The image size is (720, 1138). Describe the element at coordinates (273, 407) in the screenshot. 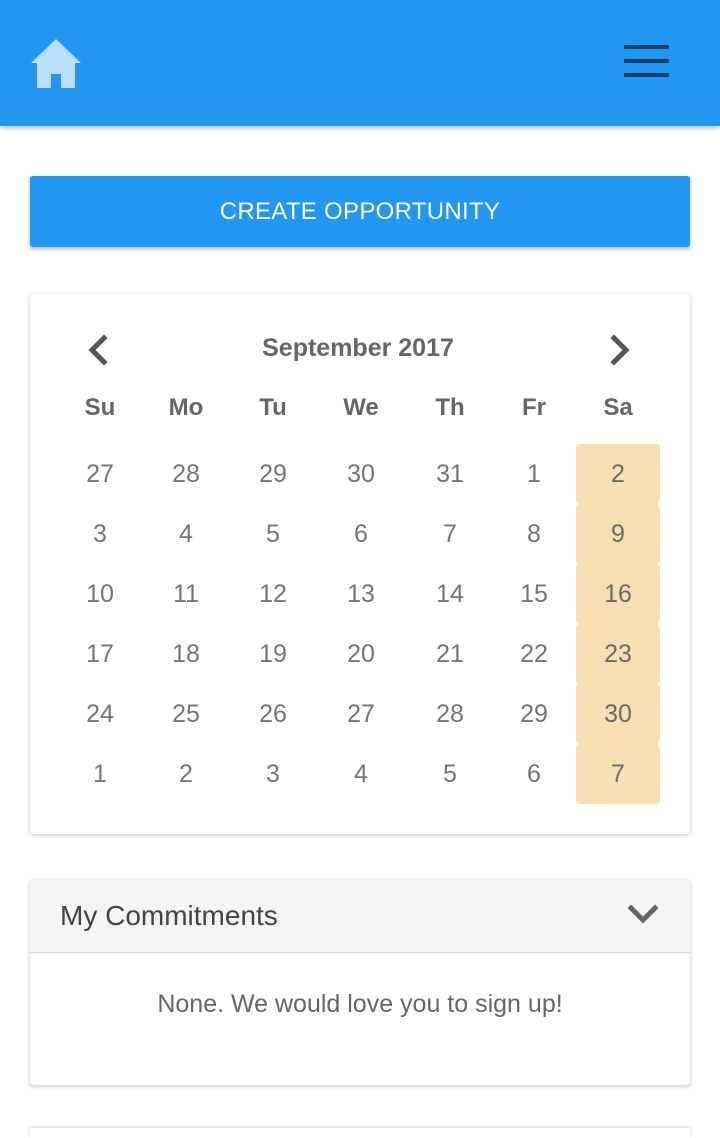

I see `weekday-label: Tu` at that location.